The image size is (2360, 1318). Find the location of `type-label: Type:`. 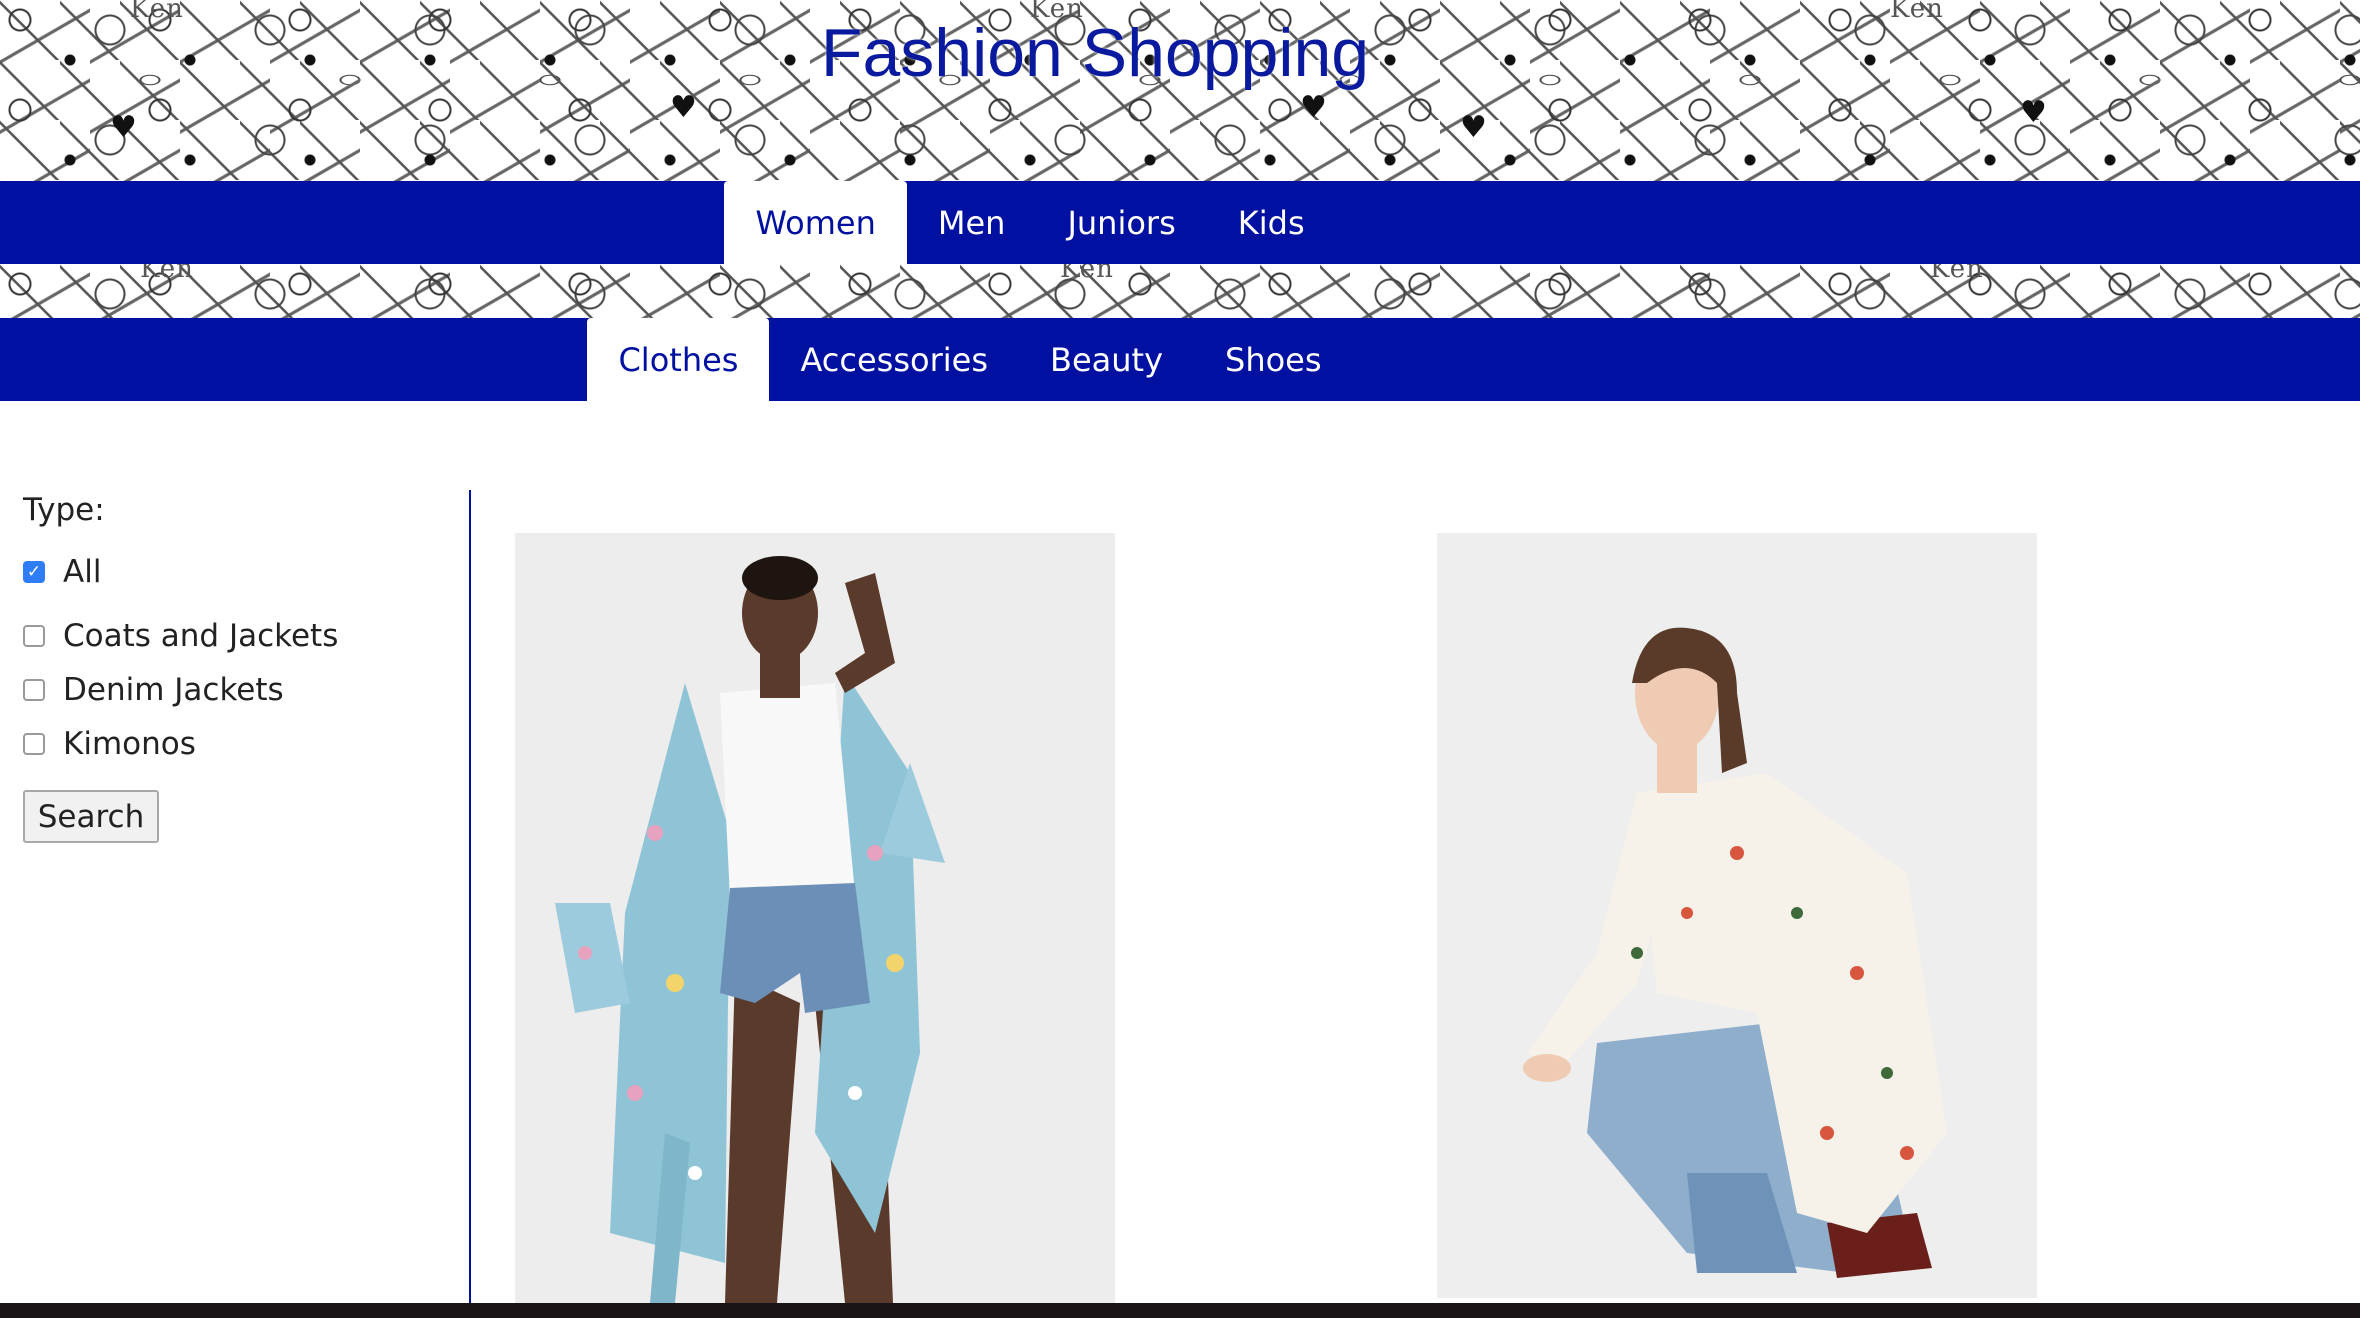

type-label: Type: is located at coordinates (64, 510).